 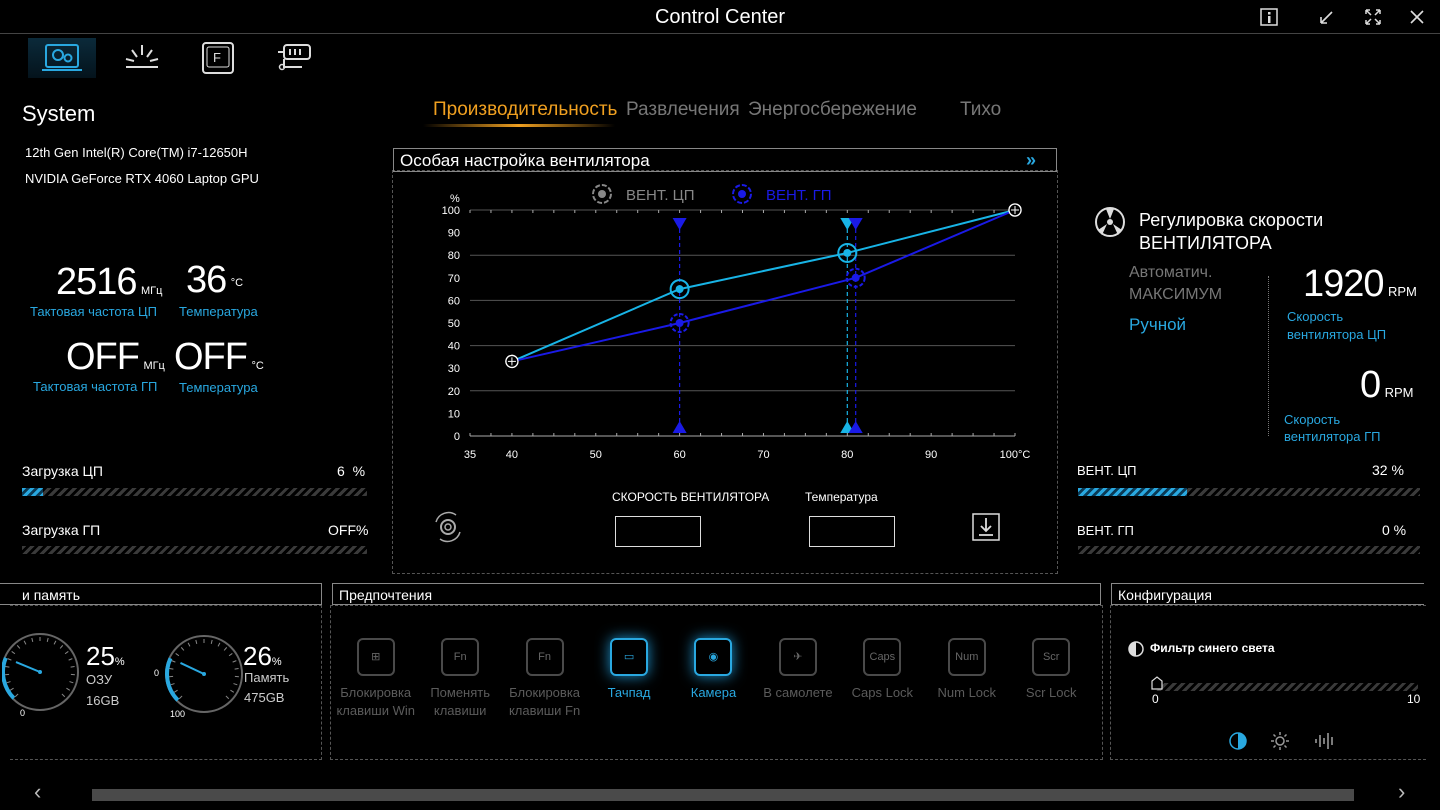 I want to click on mode-max-option: МАКСИМУМ, so click(x=1175, y=295).